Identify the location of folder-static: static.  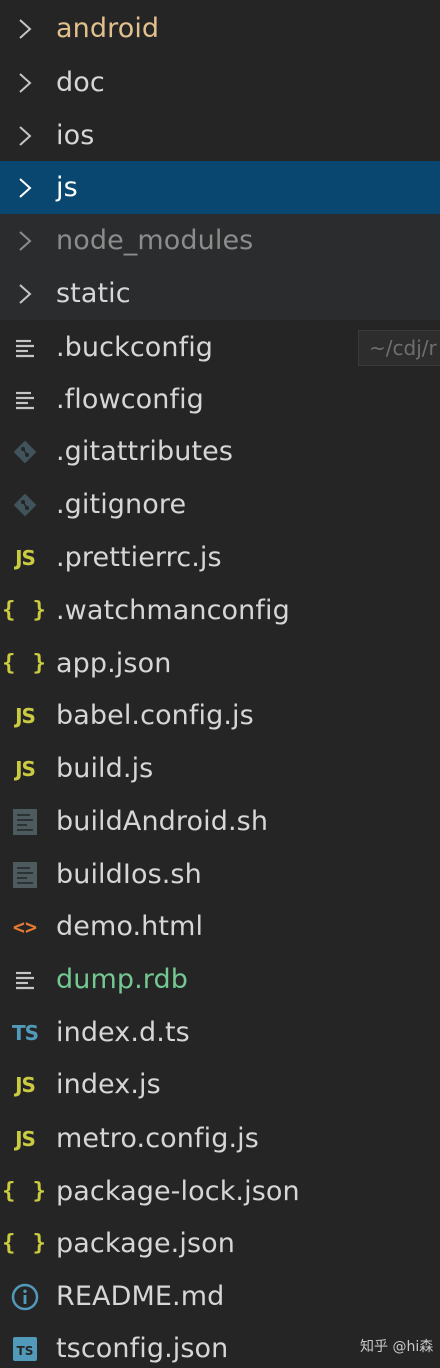
(220, 293).